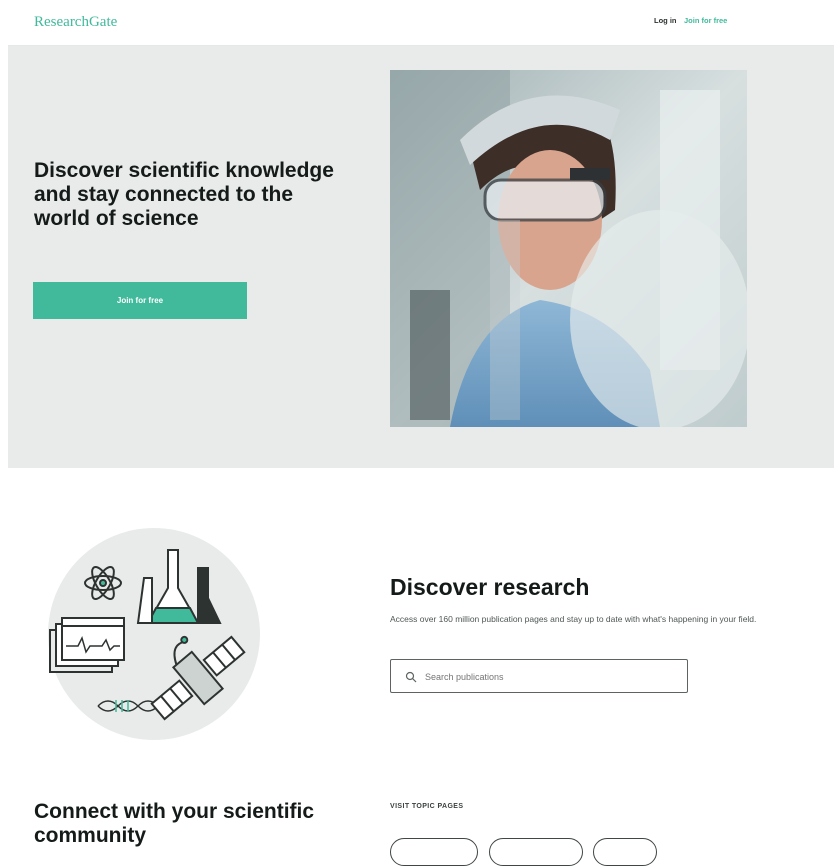 The image size is (834, 866). Describe the element at coordinates (421, 23) in the screenshot. I see `site-header: ResearchGate Log in Join for free` at that location.